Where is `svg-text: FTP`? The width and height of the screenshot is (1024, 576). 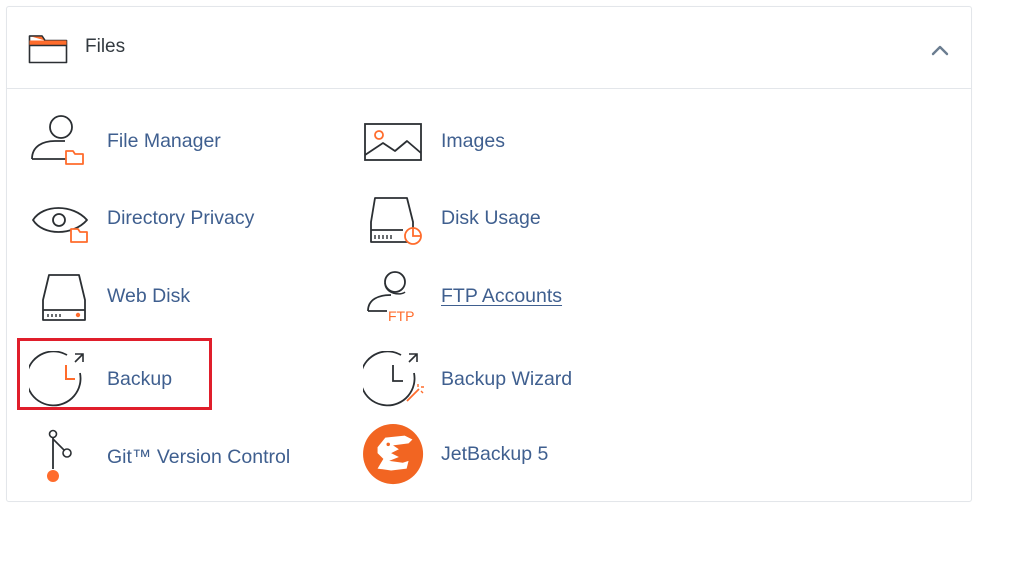
svg-text: FTP is located at coordinates (401, 316).